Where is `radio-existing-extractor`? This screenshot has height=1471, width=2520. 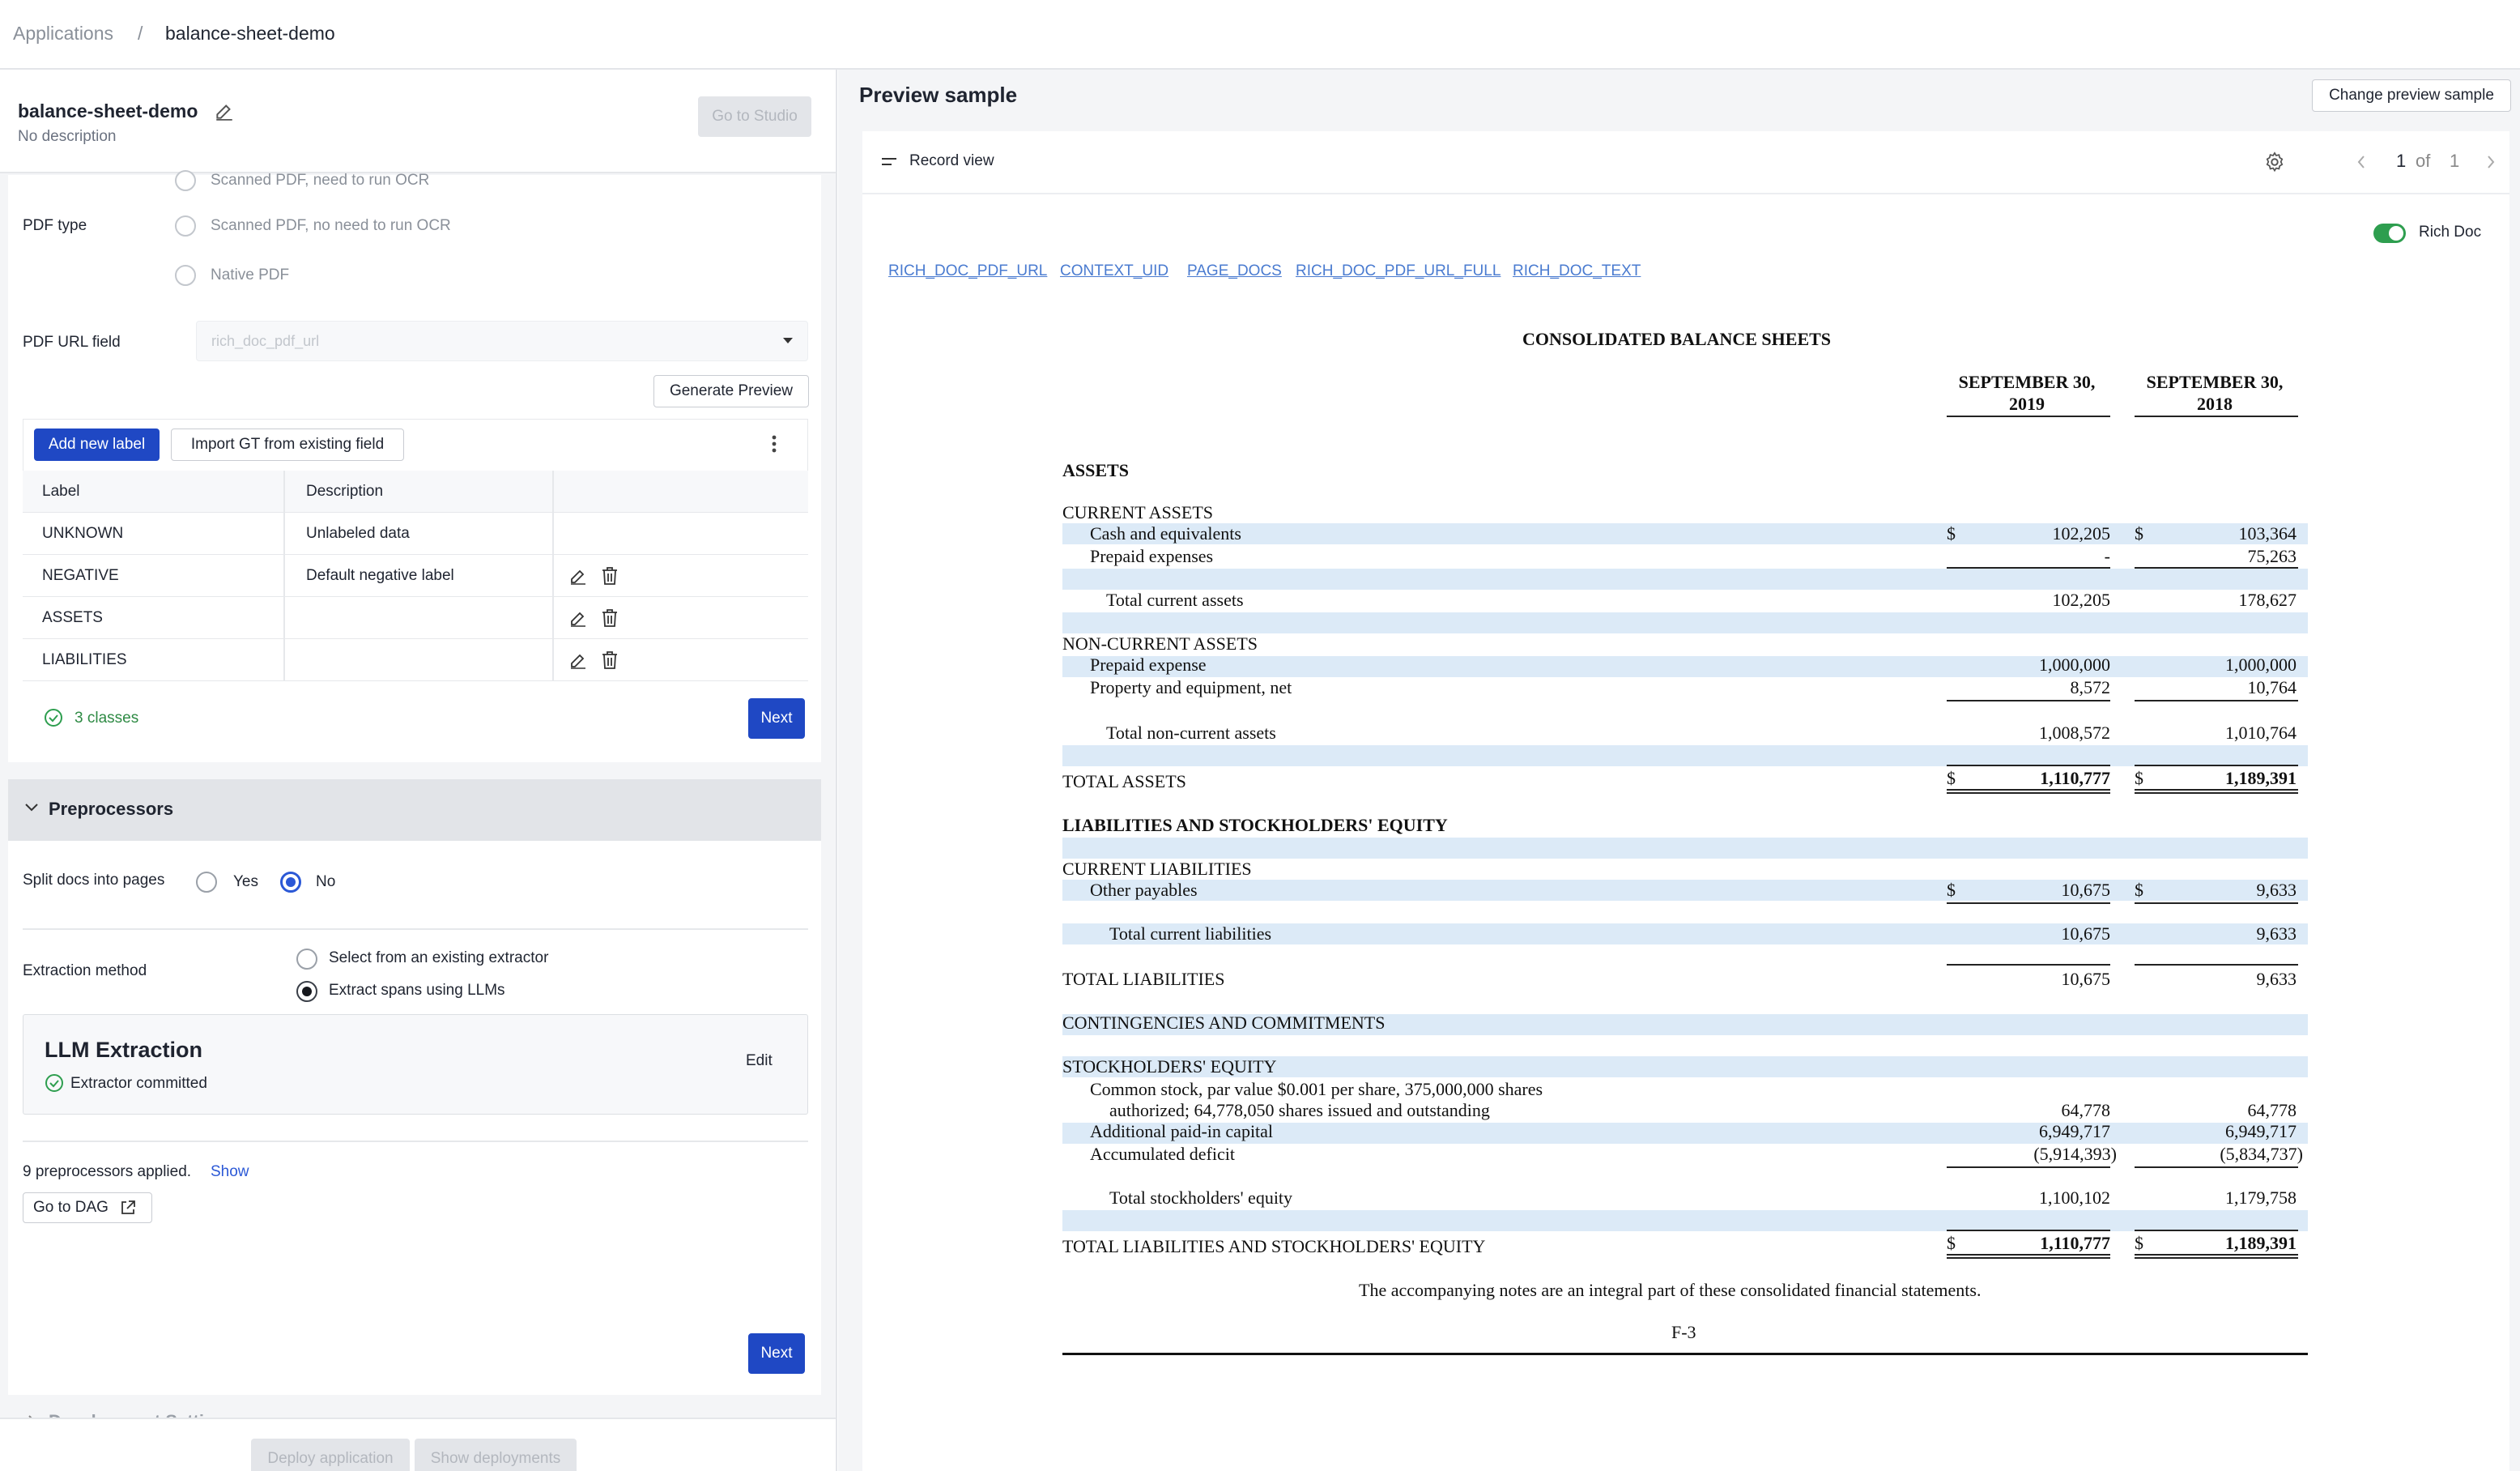
radio-existing-extractor is located at coordinates (306, 960).